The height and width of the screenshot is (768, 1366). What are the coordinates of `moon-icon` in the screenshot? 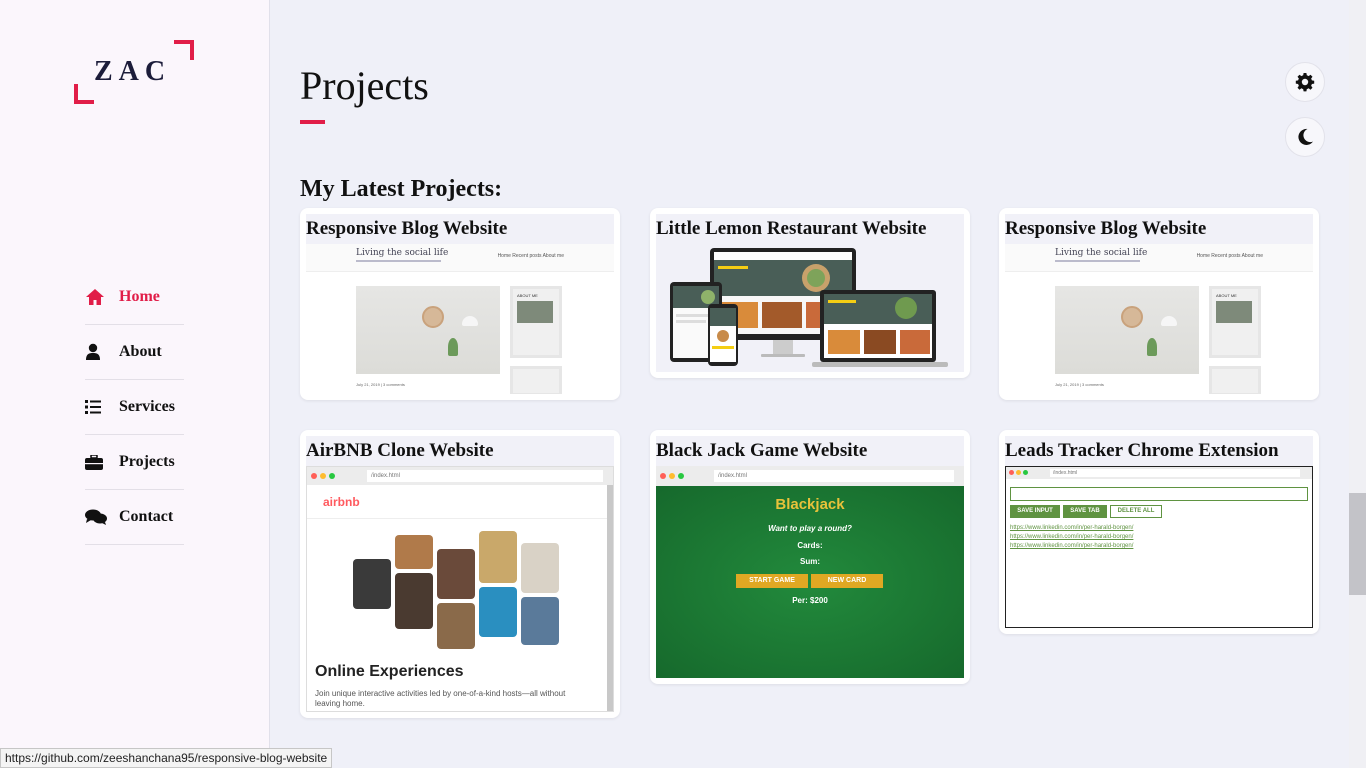 It's located at (1305, 136).